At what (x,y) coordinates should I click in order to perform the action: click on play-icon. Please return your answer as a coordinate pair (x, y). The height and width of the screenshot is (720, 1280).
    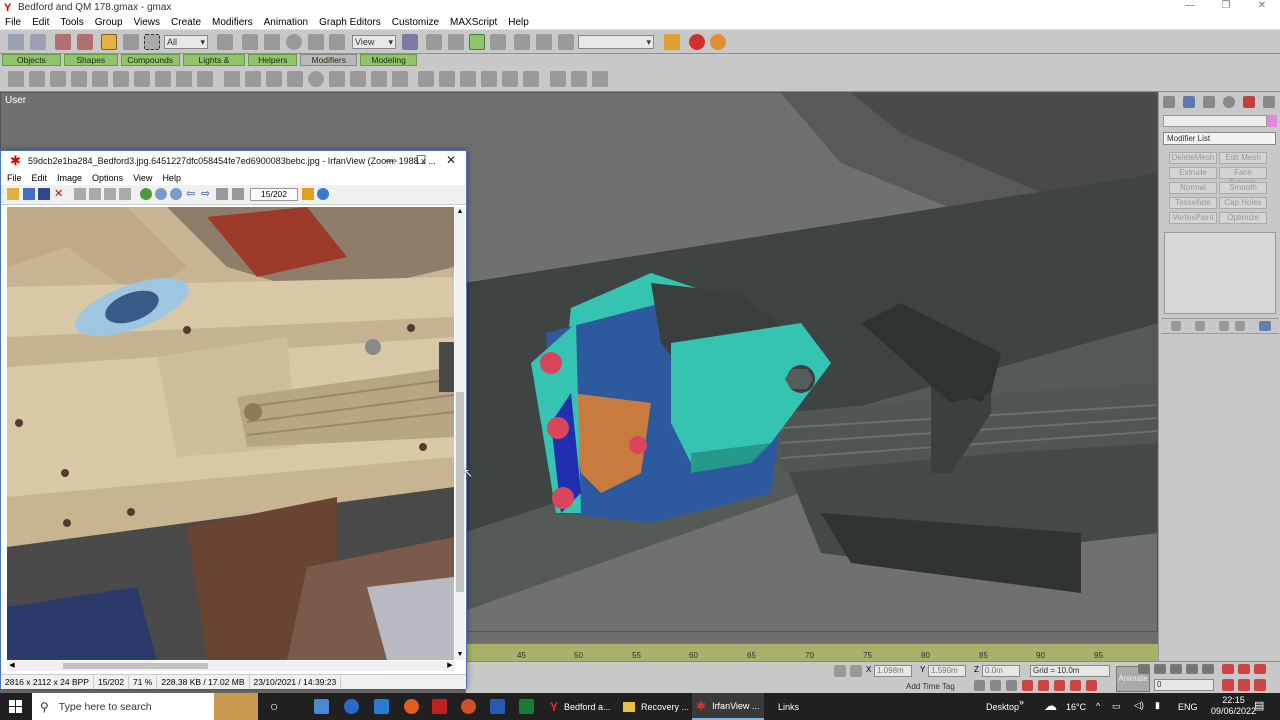
    Looking at the image, I should click on (1176, 669).